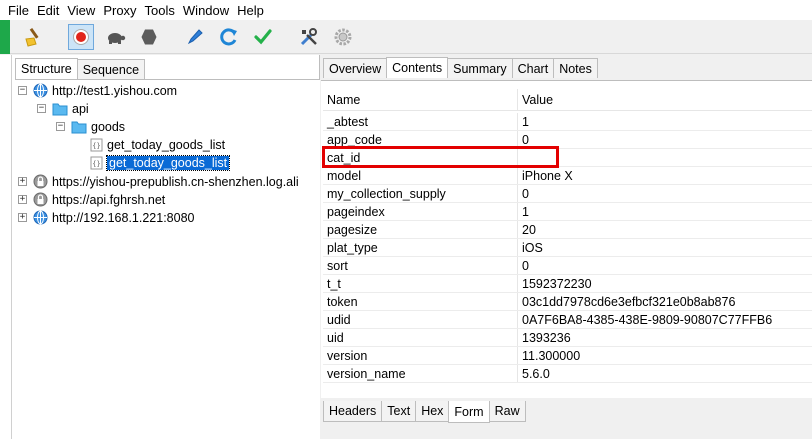  Describe the element at coordinates (420, 301) in the screenshot. I see `param-name: token` at that location.